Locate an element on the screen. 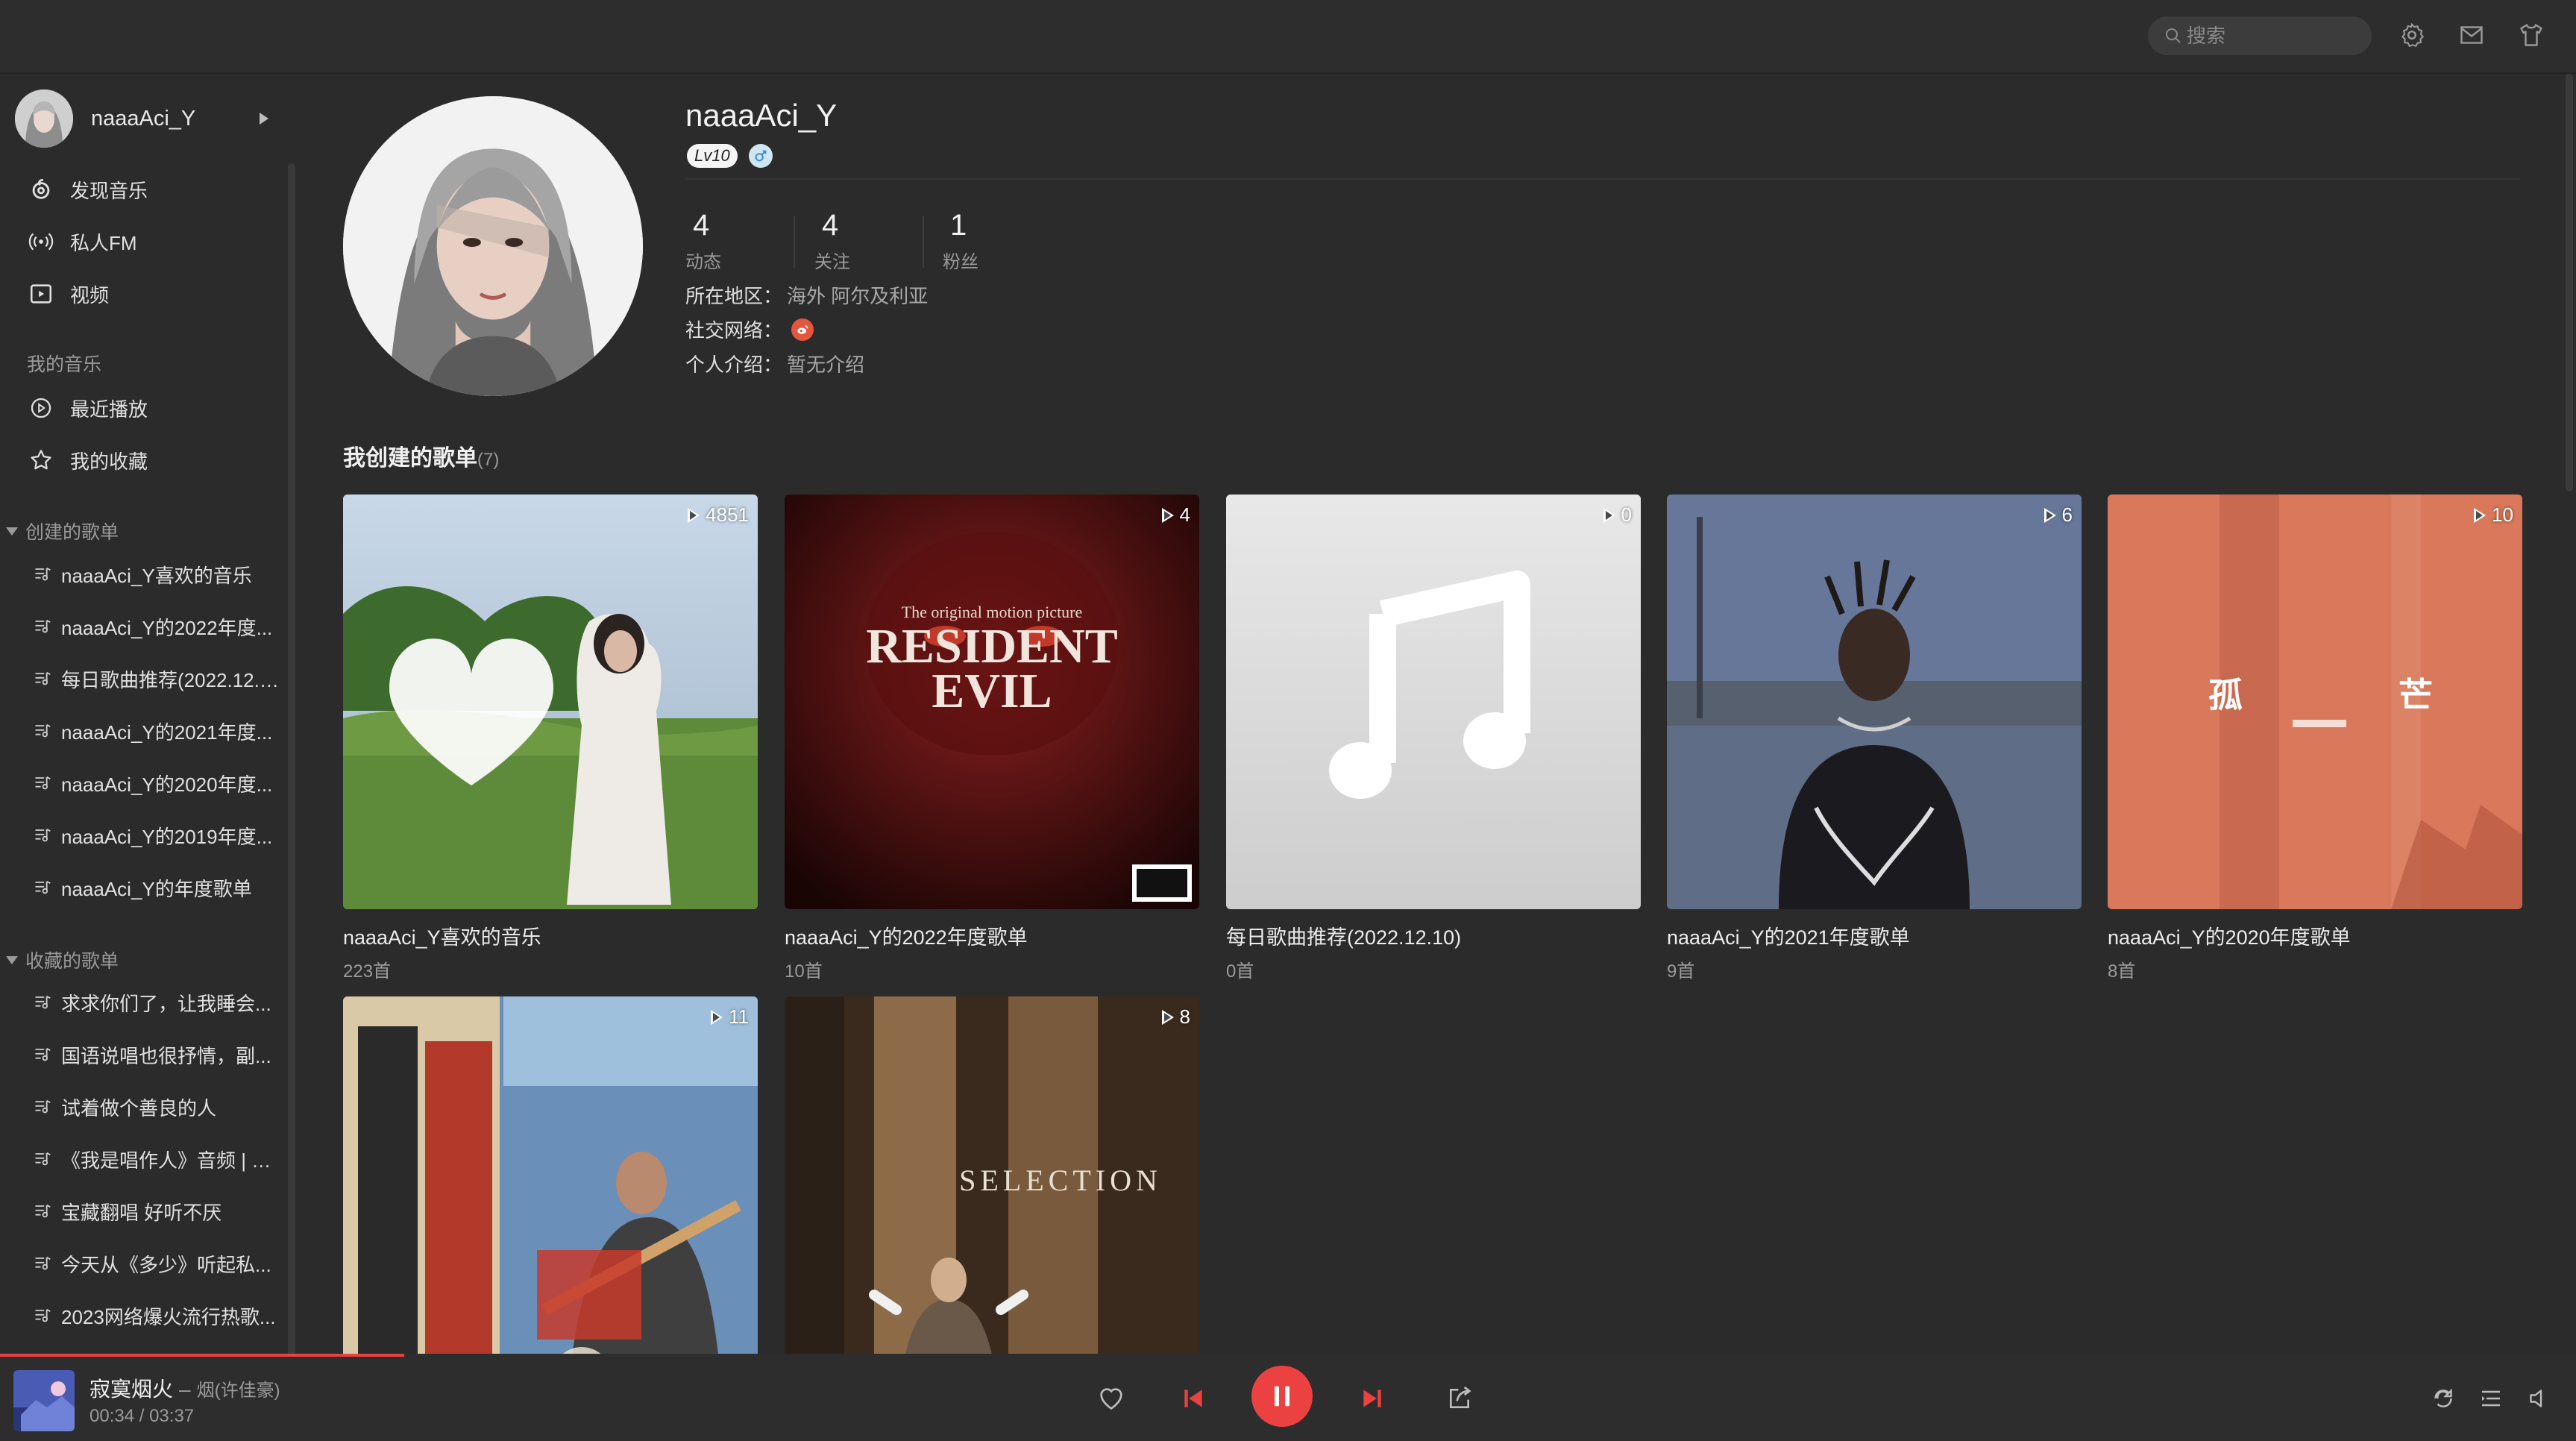 This screenshot has height=1441, width=2576. cover-title: SELECTION is located at coordinates (1061, 1180).